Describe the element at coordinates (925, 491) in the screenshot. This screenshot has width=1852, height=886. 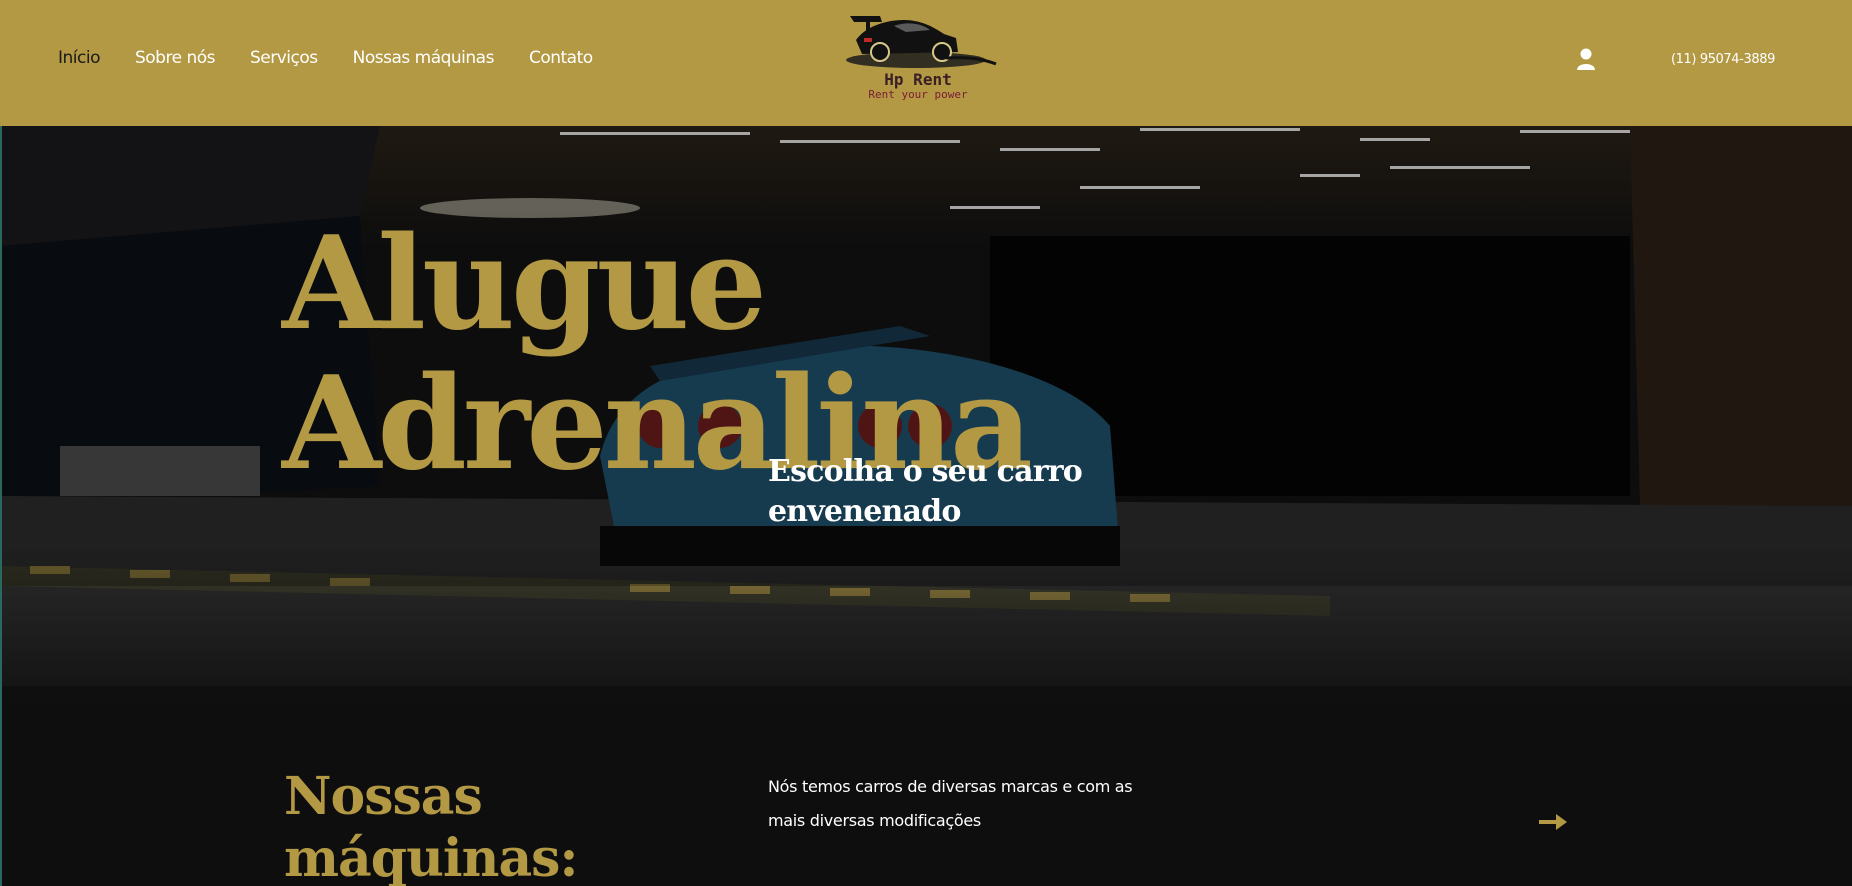
I see `hero-subtitle: Escolha o seu carro envenenado` at that location.